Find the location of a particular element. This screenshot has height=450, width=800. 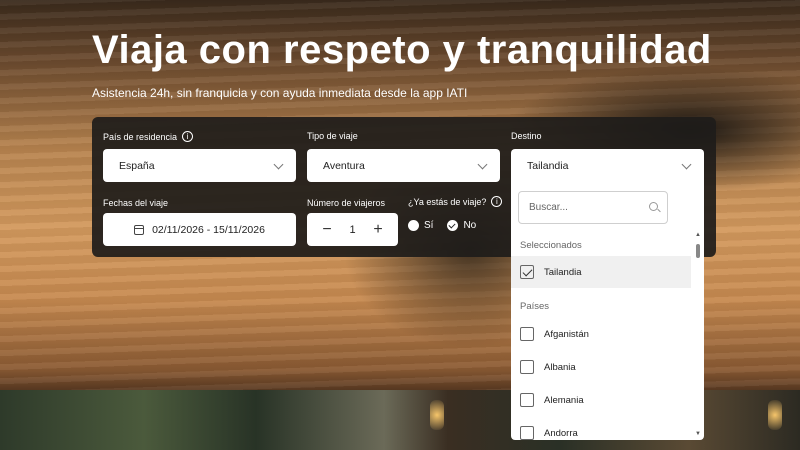

selected-section-header: Seleccionados is located at coordinates (551, 245).